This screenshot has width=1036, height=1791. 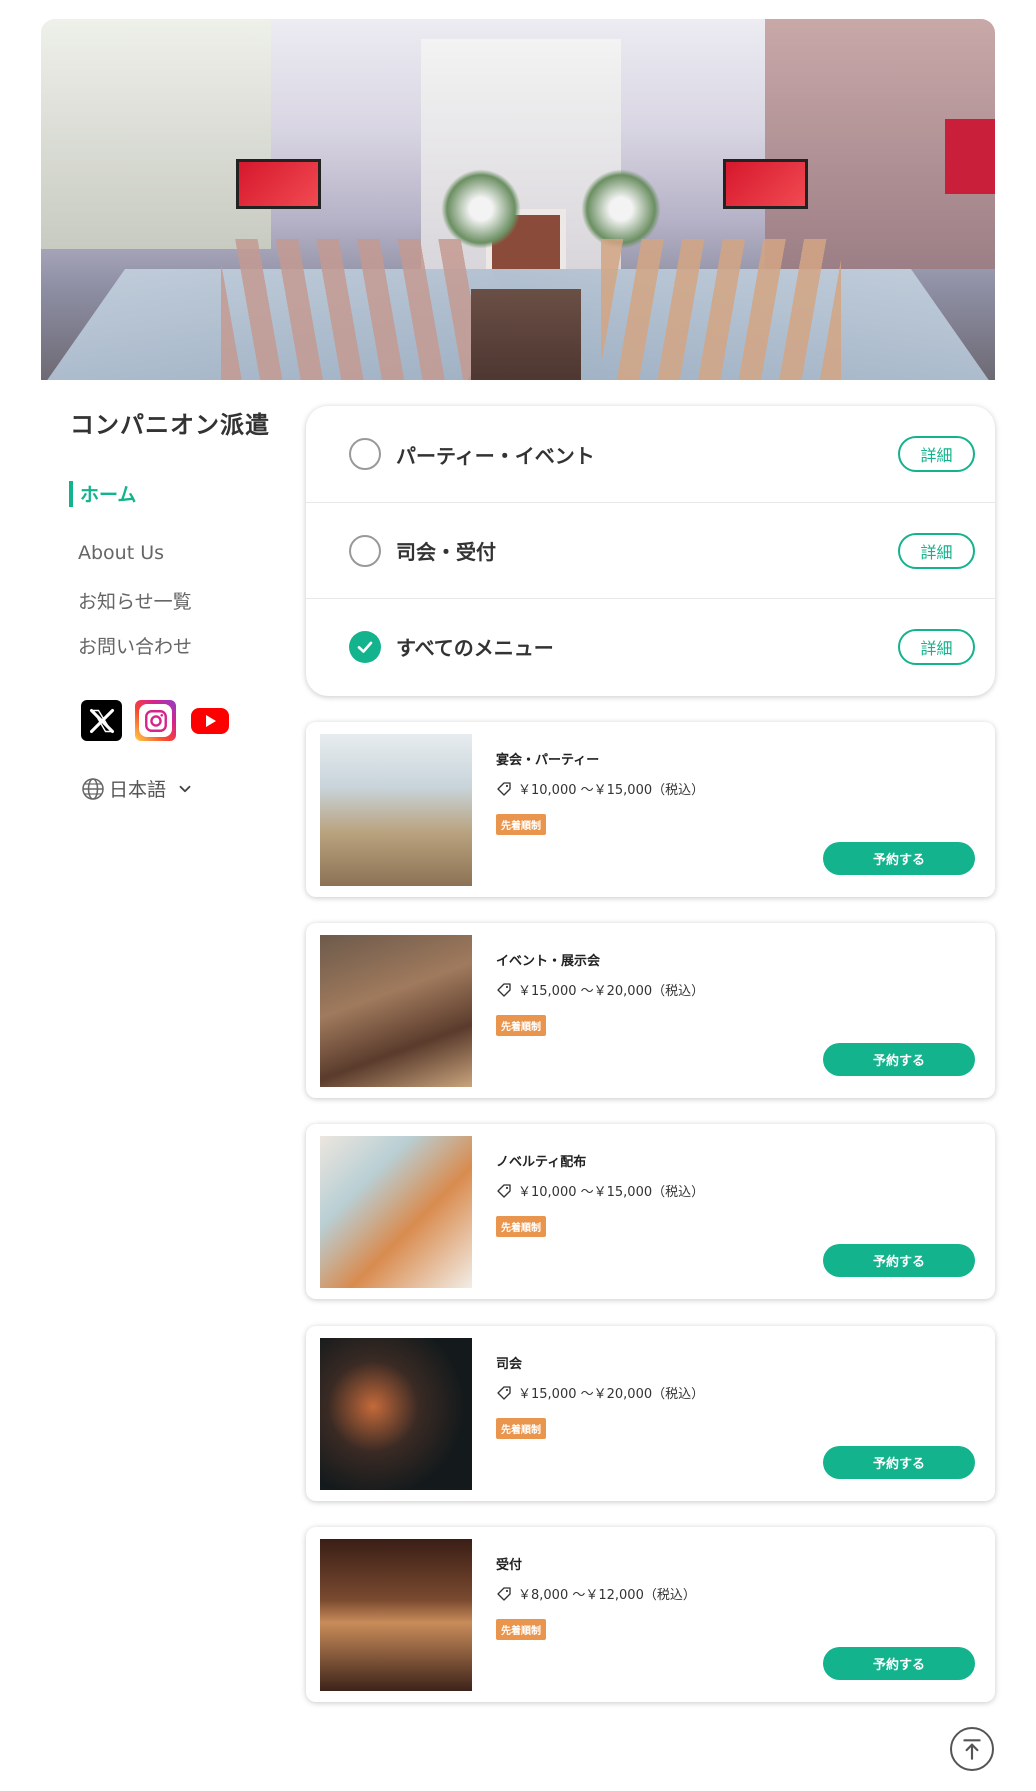 I want to click on scroll-to-top-button, so click(x=972, y=1749).